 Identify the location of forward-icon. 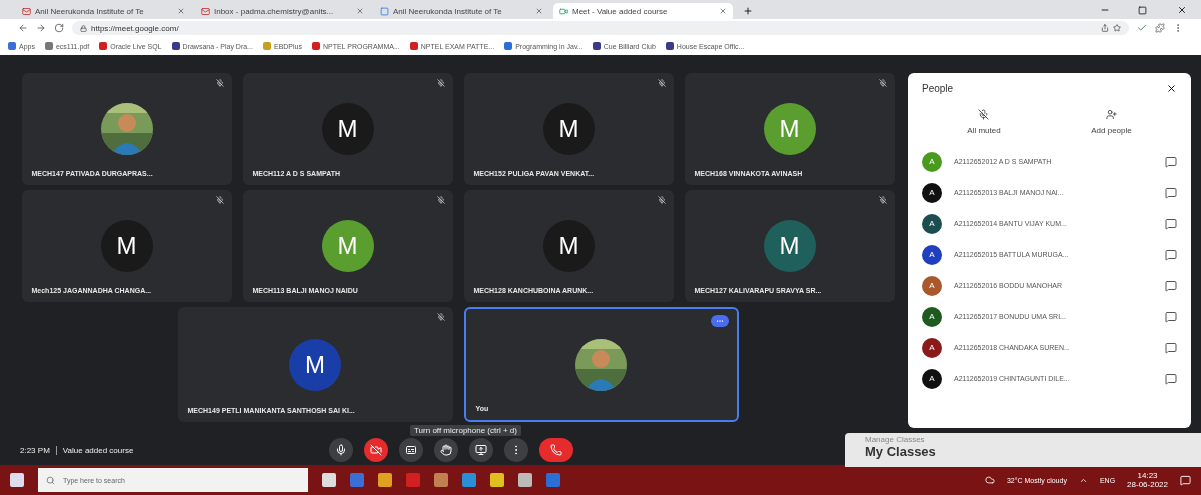
(41, 28).